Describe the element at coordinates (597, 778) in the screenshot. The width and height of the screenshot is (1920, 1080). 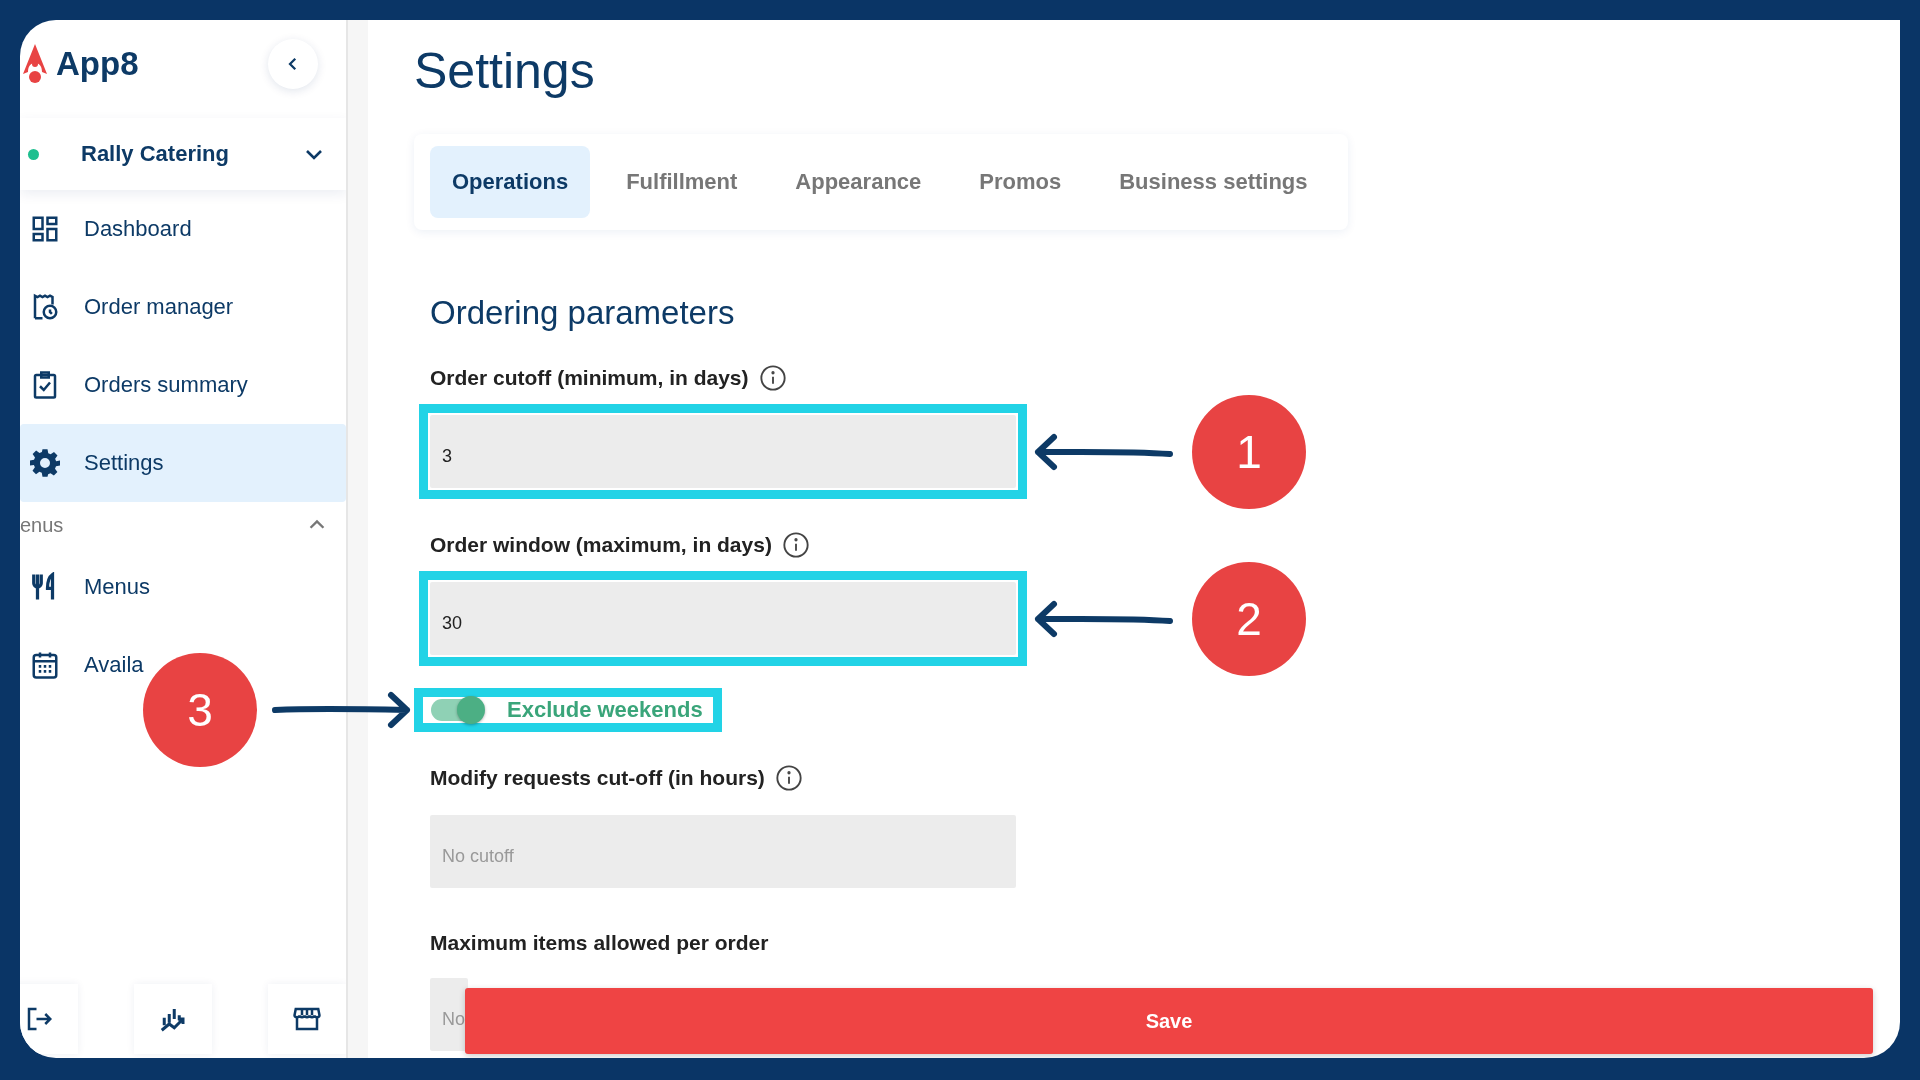
I see `field-label: Modify requests cut-off (in hours)` at that location.